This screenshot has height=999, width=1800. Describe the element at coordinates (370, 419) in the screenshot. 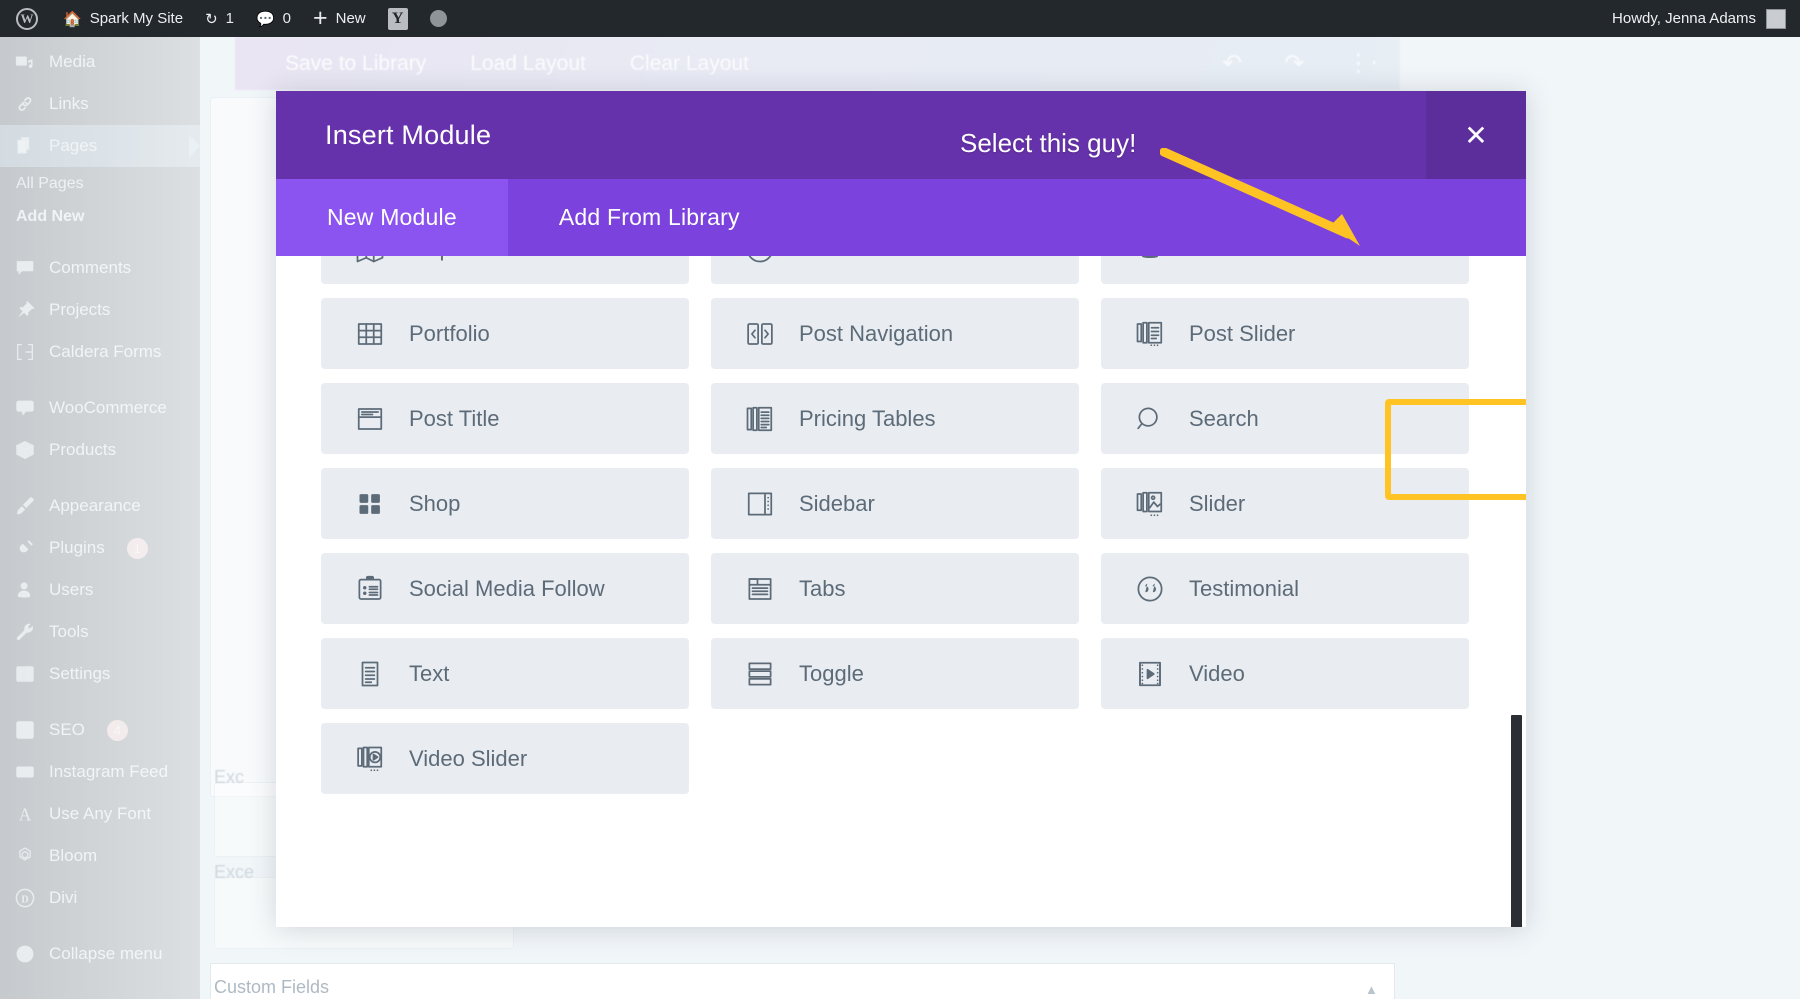

I see `post-title-icon` at that location.